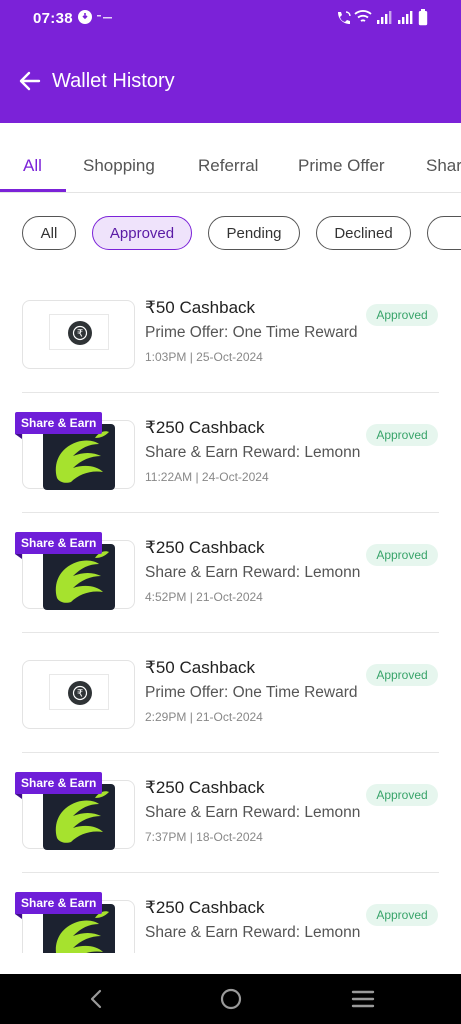  Describe the element at coordinates (49, 233) in the screenshot. I see `filter-all: All` at that location.